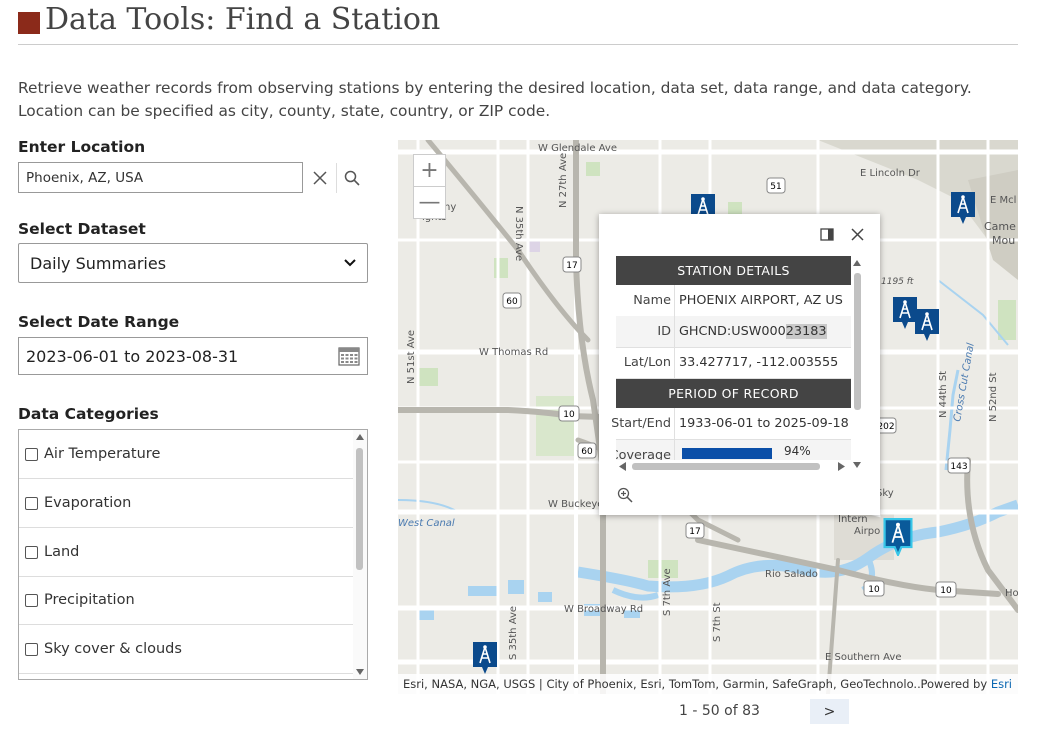 The width and height of the screenshot is (1042, 742). What do you see at coordinates (726, 466) in the screenshot?
I see `popup-horizontal-scrollbar` at bounding box center [726, 466].